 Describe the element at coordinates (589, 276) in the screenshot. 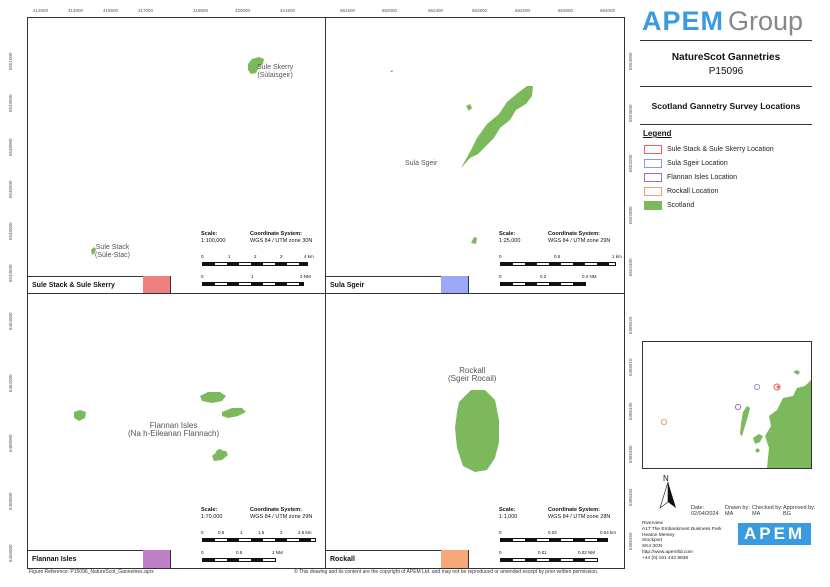

I see `scale-label: 0.4 NM` at that location.